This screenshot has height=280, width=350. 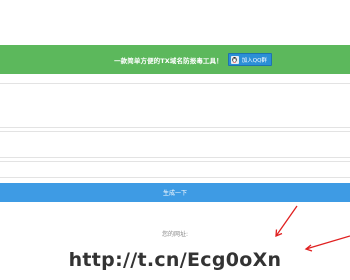 What do you see at coordinates (175, 144) in the screenshot?
I see `option-field` at bounding box center [175, 144].